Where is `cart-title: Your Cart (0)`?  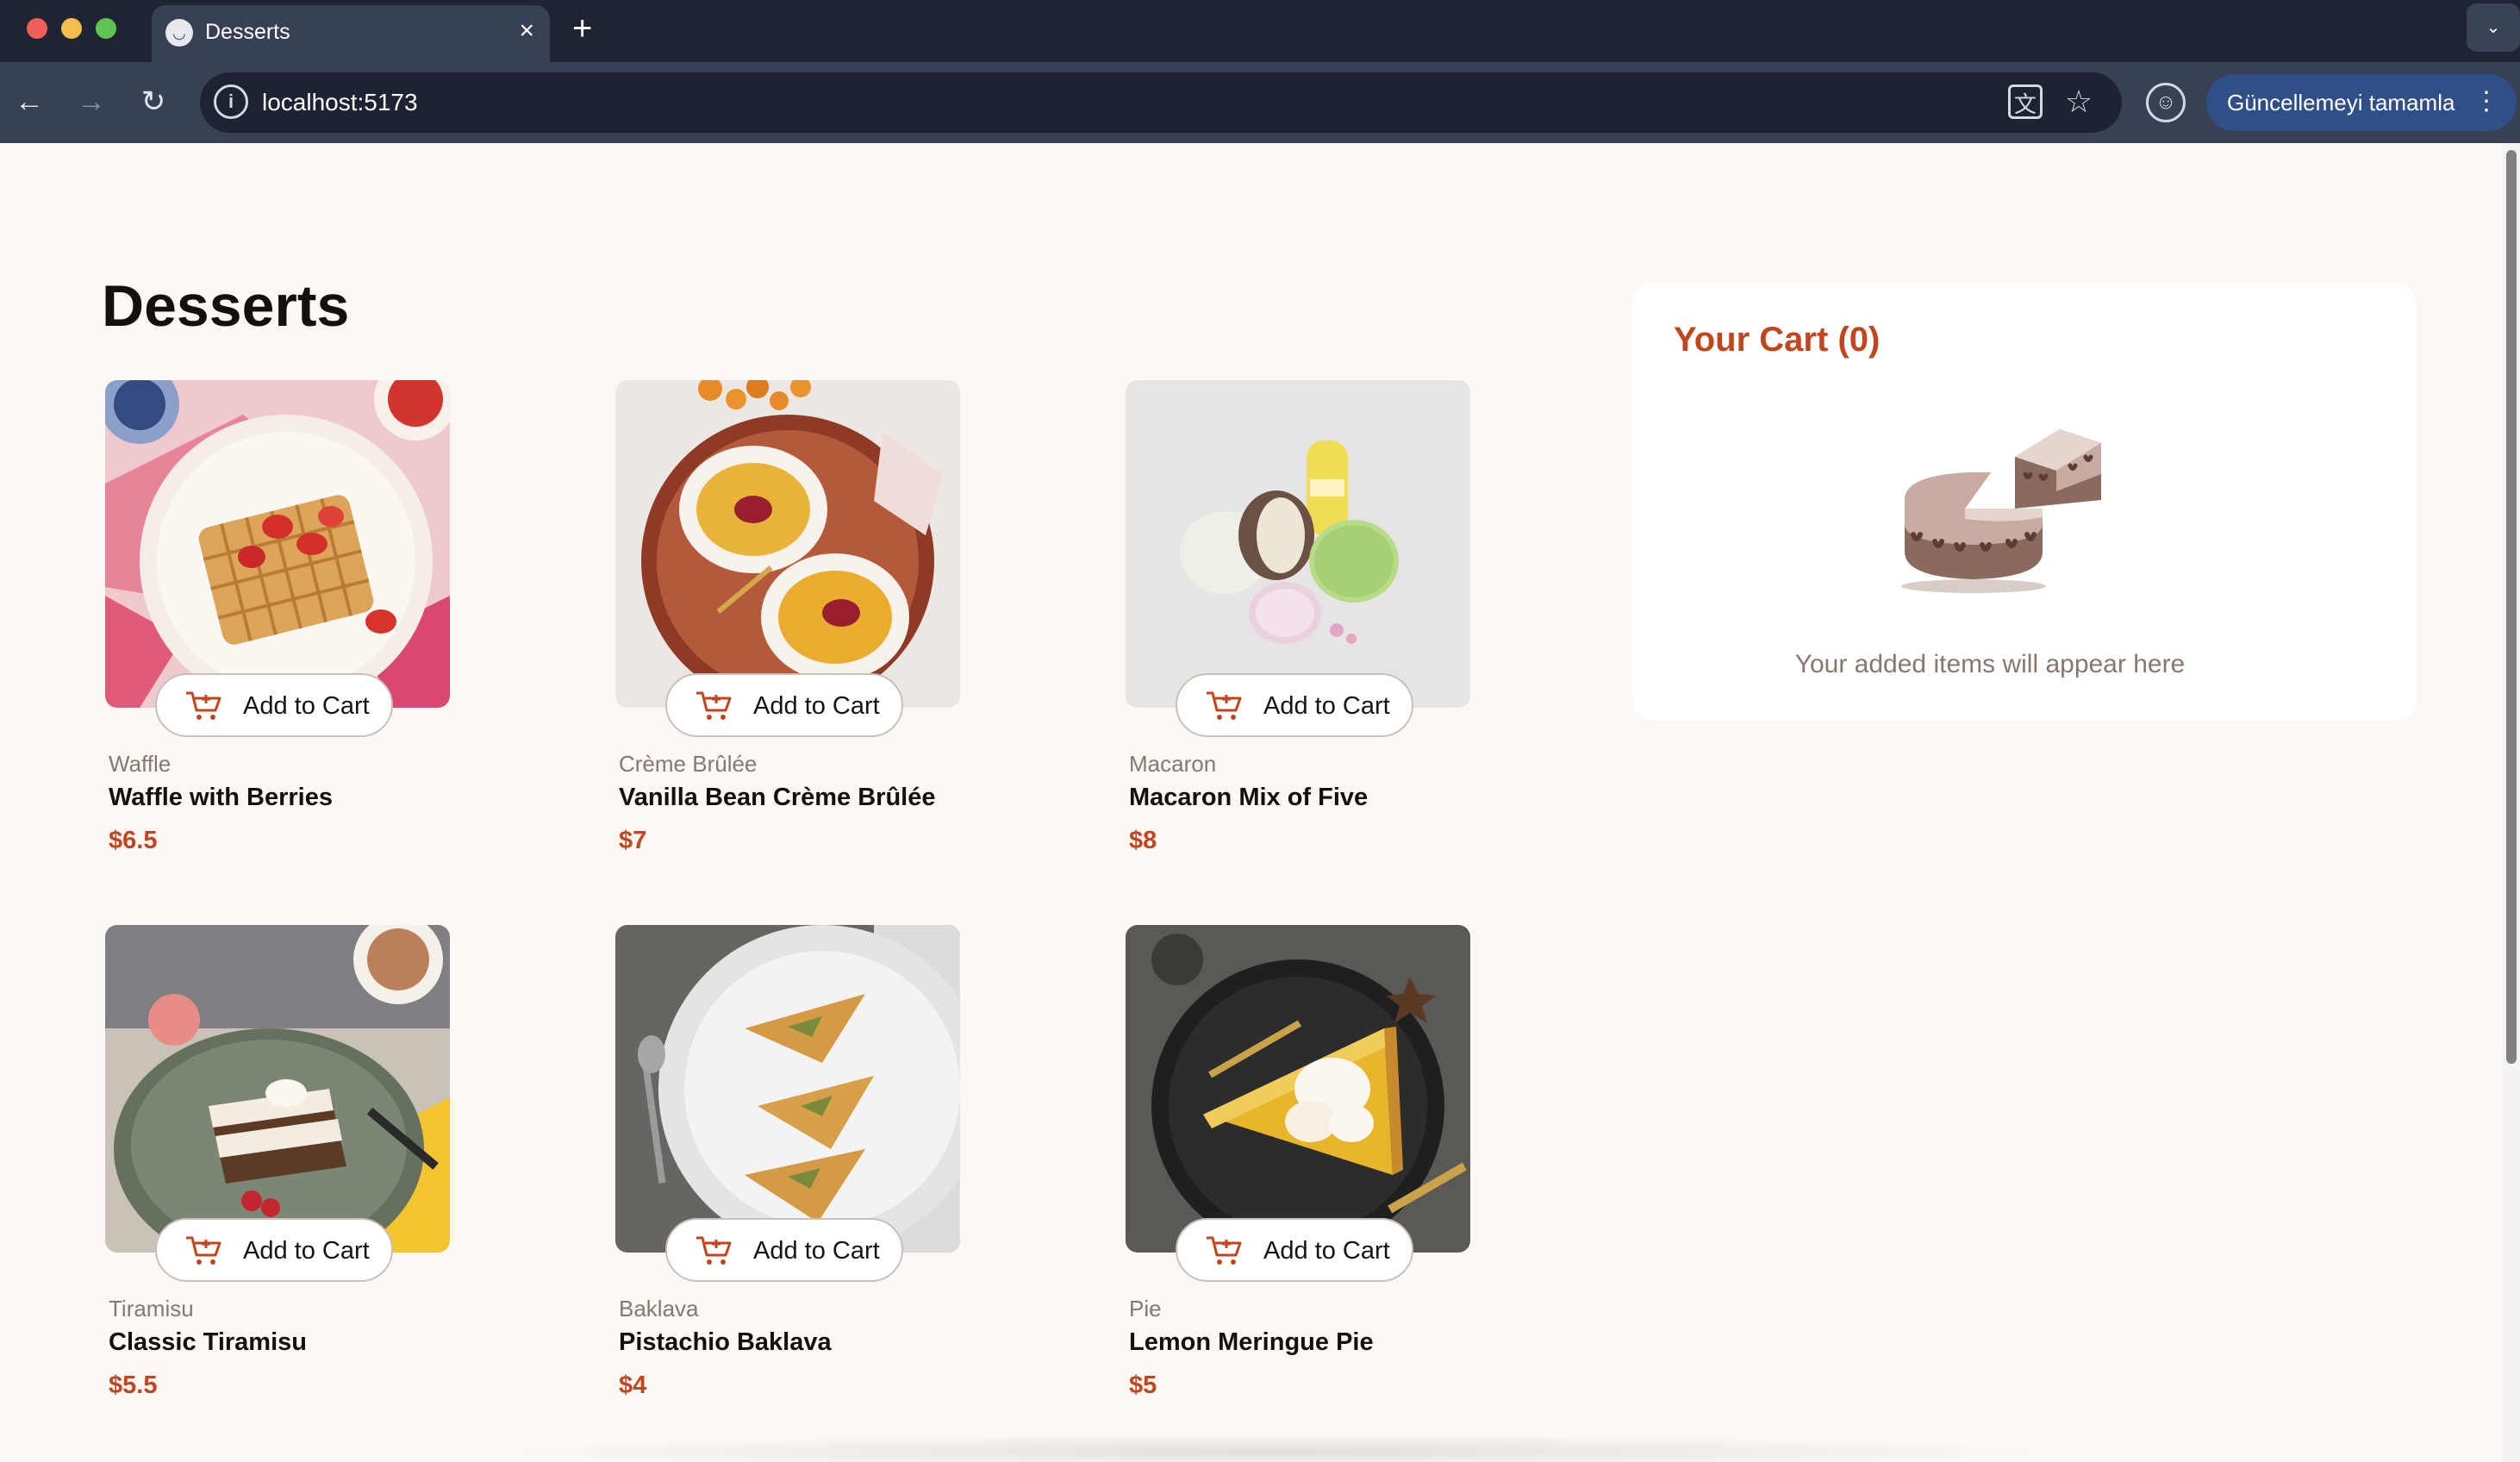
cart-title: Your Cart (0) is located at coordinates (1777, 340).